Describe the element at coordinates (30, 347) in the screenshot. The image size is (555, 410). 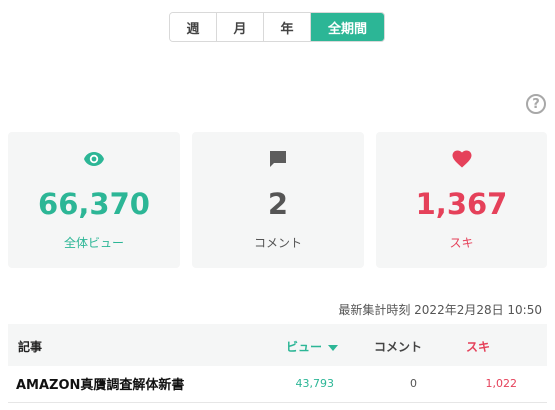
I see `column-header-article: 記事` at that location.